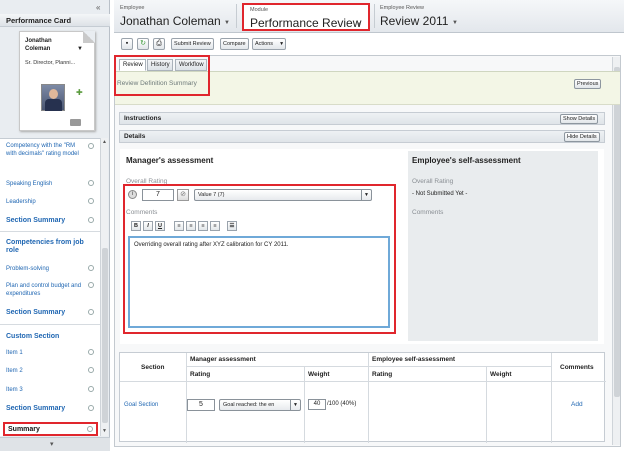 The image size is (624, 451). Describe the element at coordinates (414, 21) in the screenshot. I see `review-value: Review 2011` at that location.